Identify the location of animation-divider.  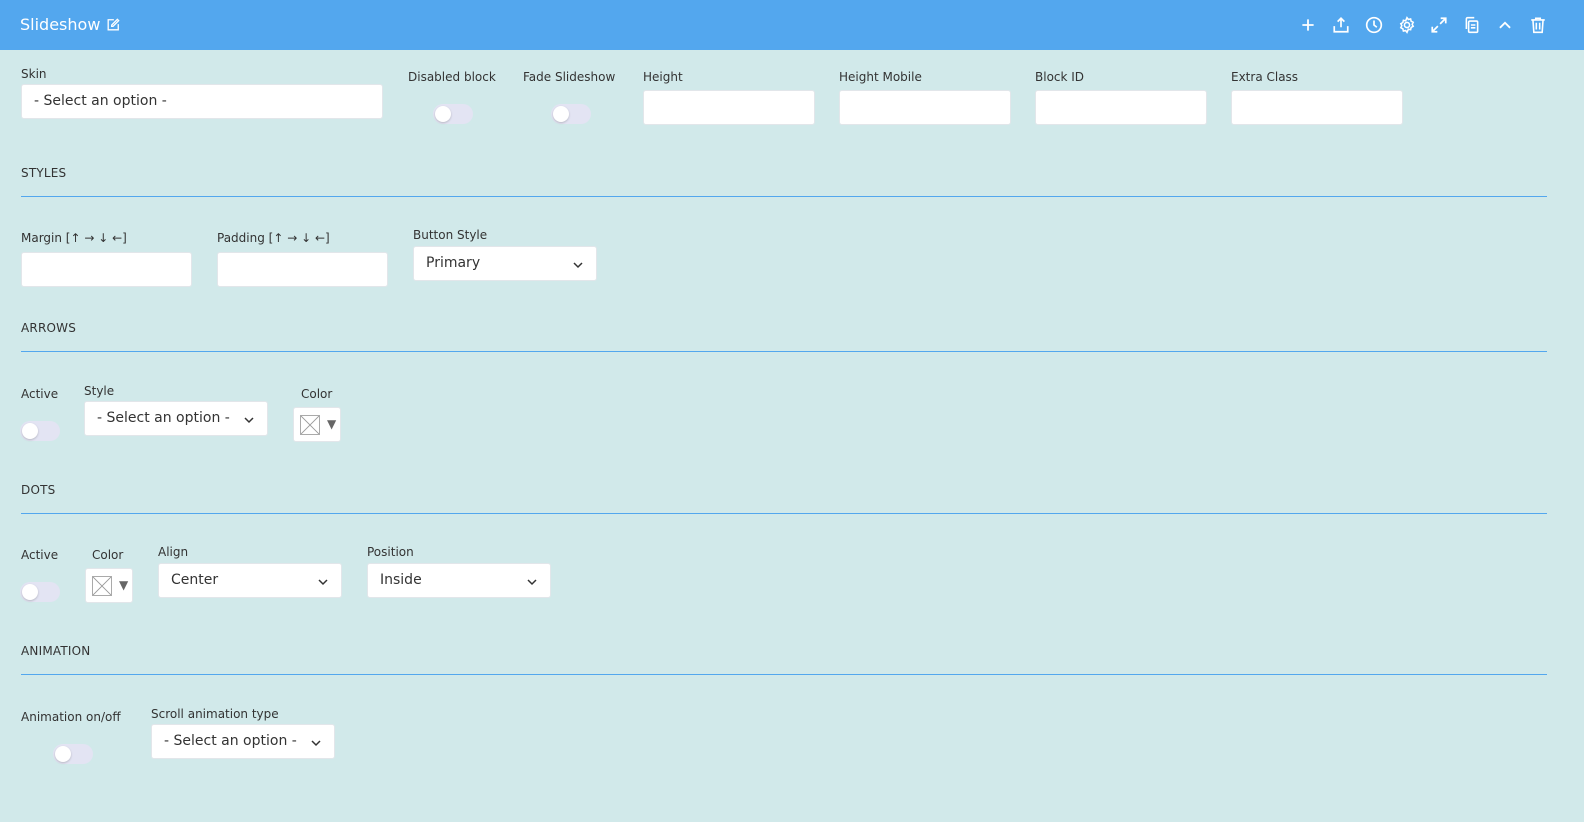
(784, 674).